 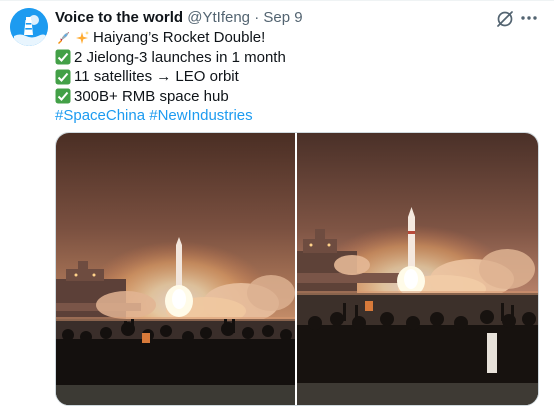 What do you see at coordinates (119, 17) in the screenshot?
I see `author-name: Voice to the world` at bounding box center [119, 17].